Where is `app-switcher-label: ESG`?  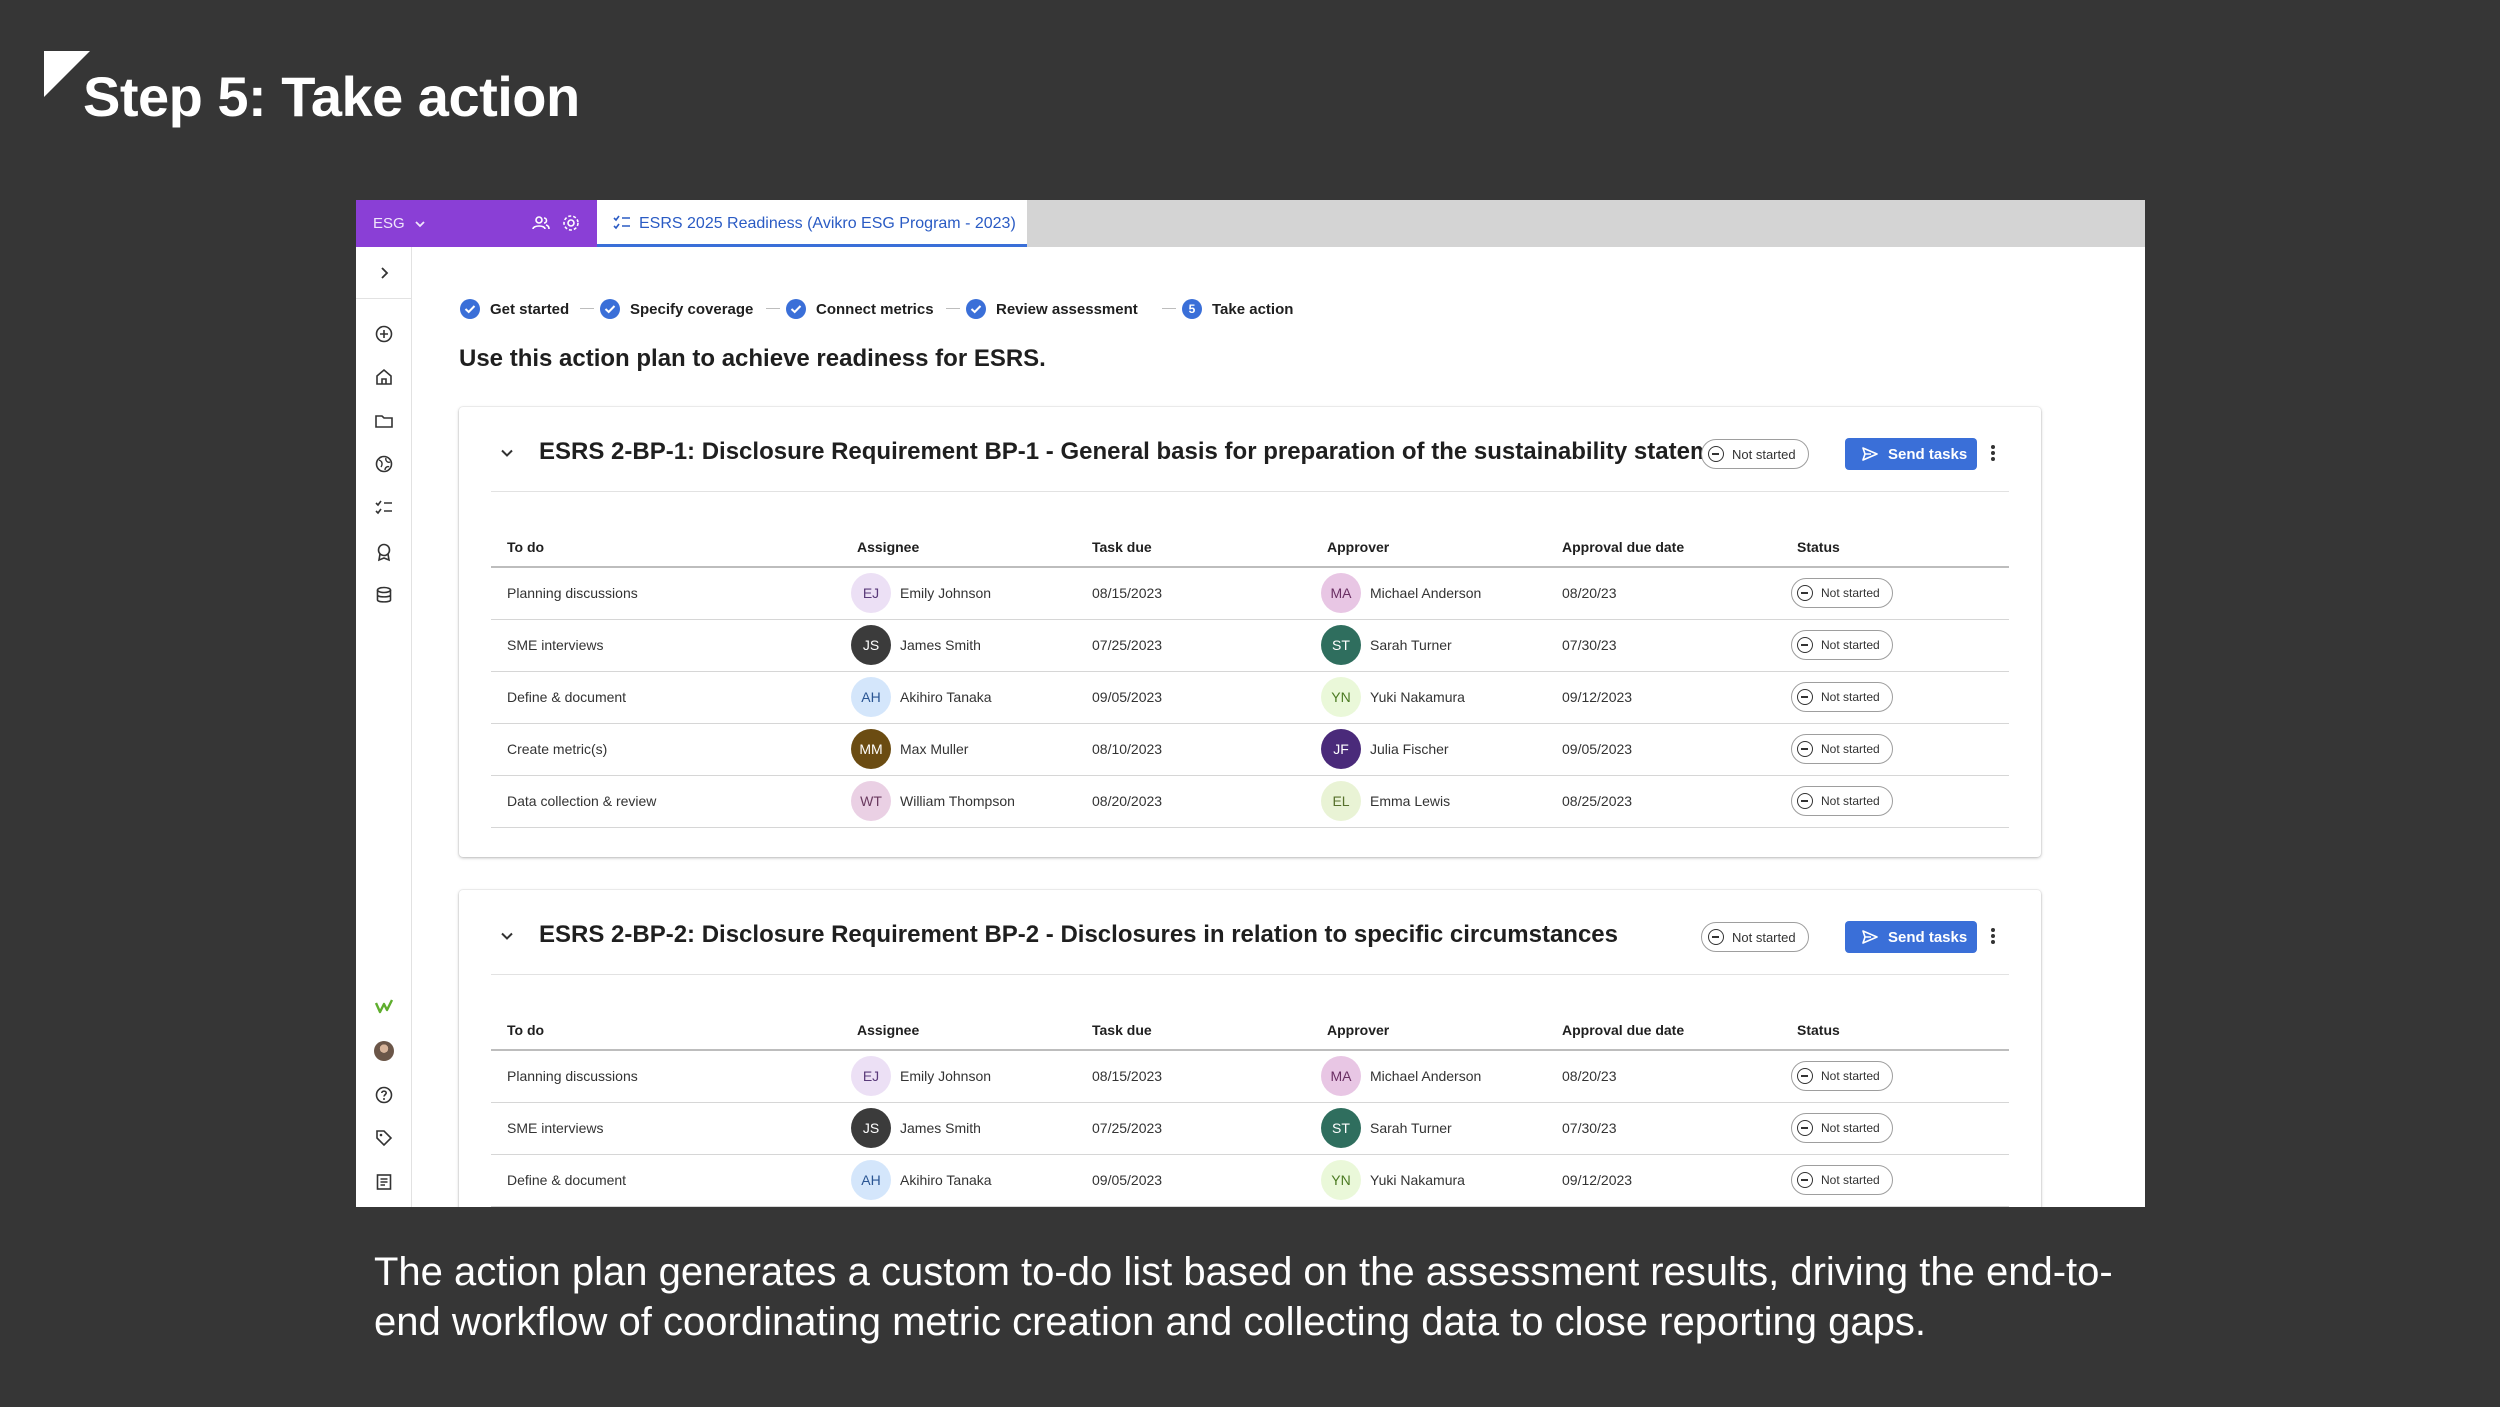 app-switcher-label: ESG is located at coordinates (389, 223).